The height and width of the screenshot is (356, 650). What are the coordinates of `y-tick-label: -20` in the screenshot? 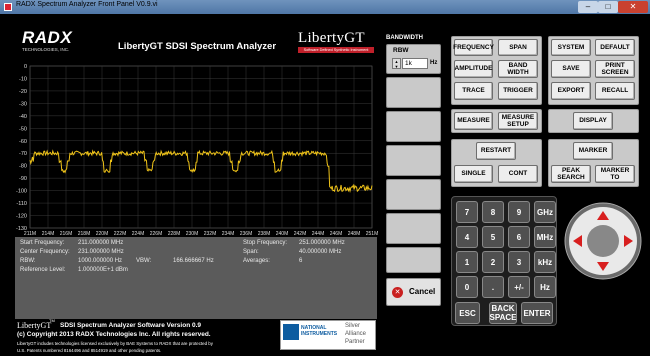 It's located at (23, 92).